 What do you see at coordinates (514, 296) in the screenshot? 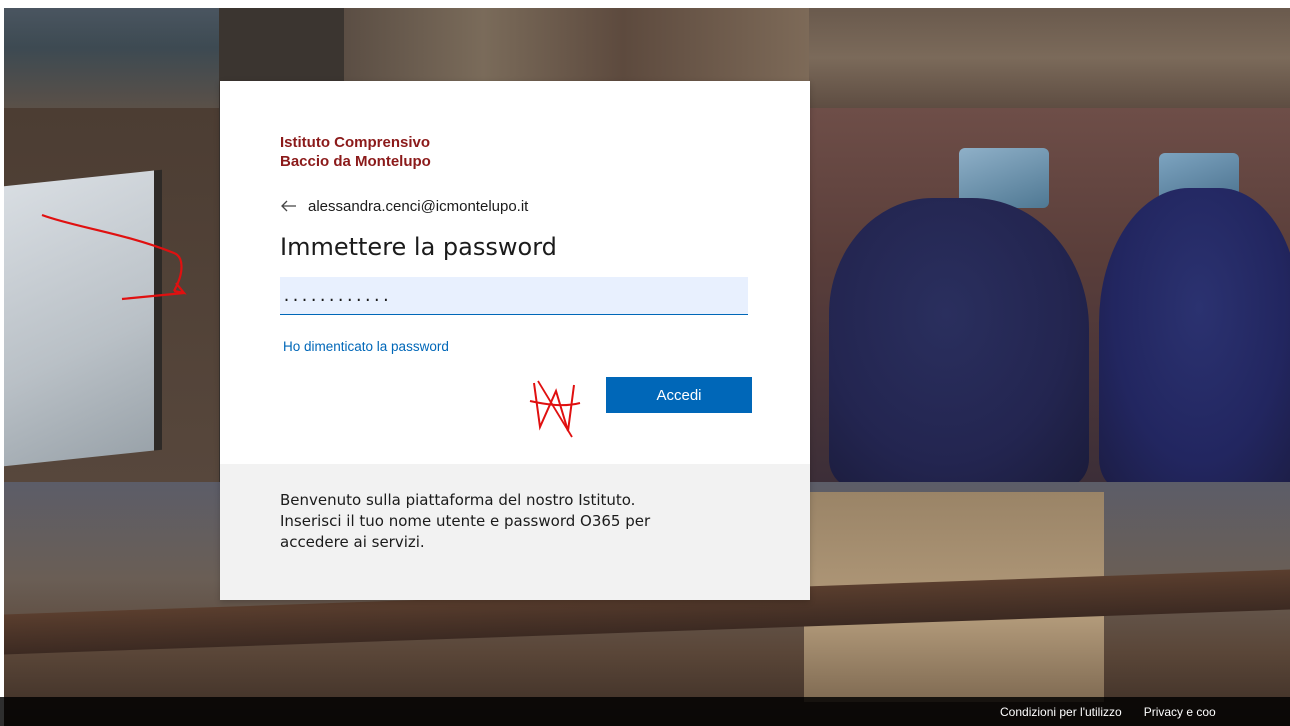
I see `password-input` at bounding box center [514, 296].